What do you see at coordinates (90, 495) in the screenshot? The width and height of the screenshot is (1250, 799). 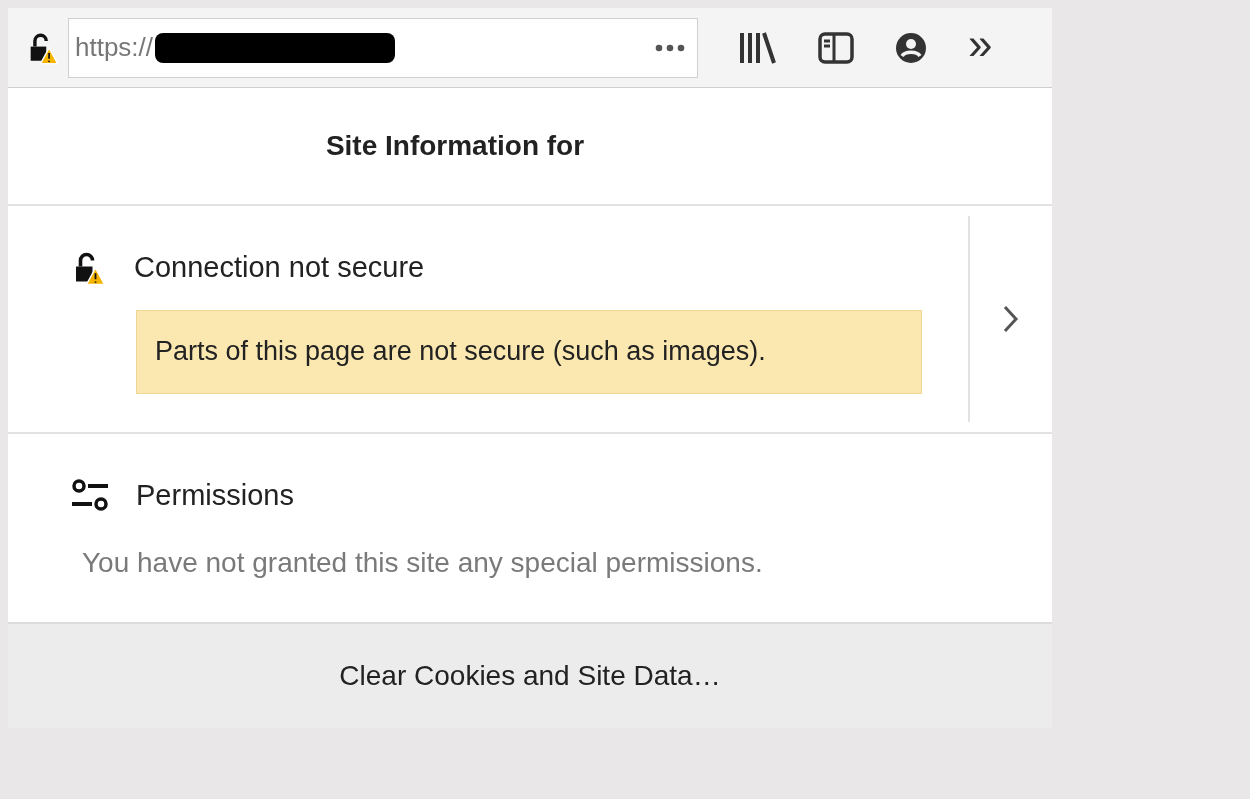 I see `permissions-icon` at bounding box center [90, 495].